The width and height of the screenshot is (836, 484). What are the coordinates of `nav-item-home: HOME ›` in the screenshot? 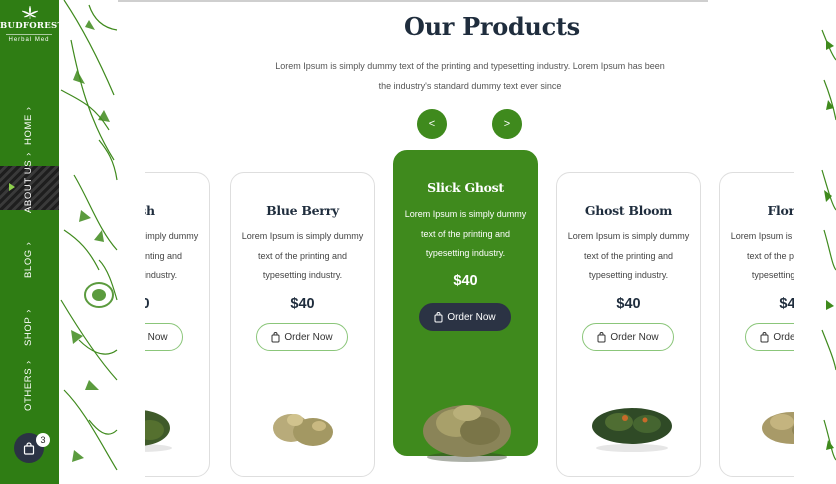 It's located at (28, 125).